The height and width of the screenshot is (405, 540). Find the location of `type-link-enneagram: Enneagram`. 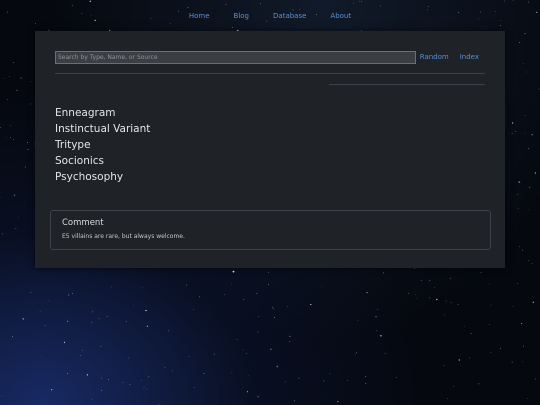

type-link-enneagram: Enneagram is located at coordinates (102, 113).